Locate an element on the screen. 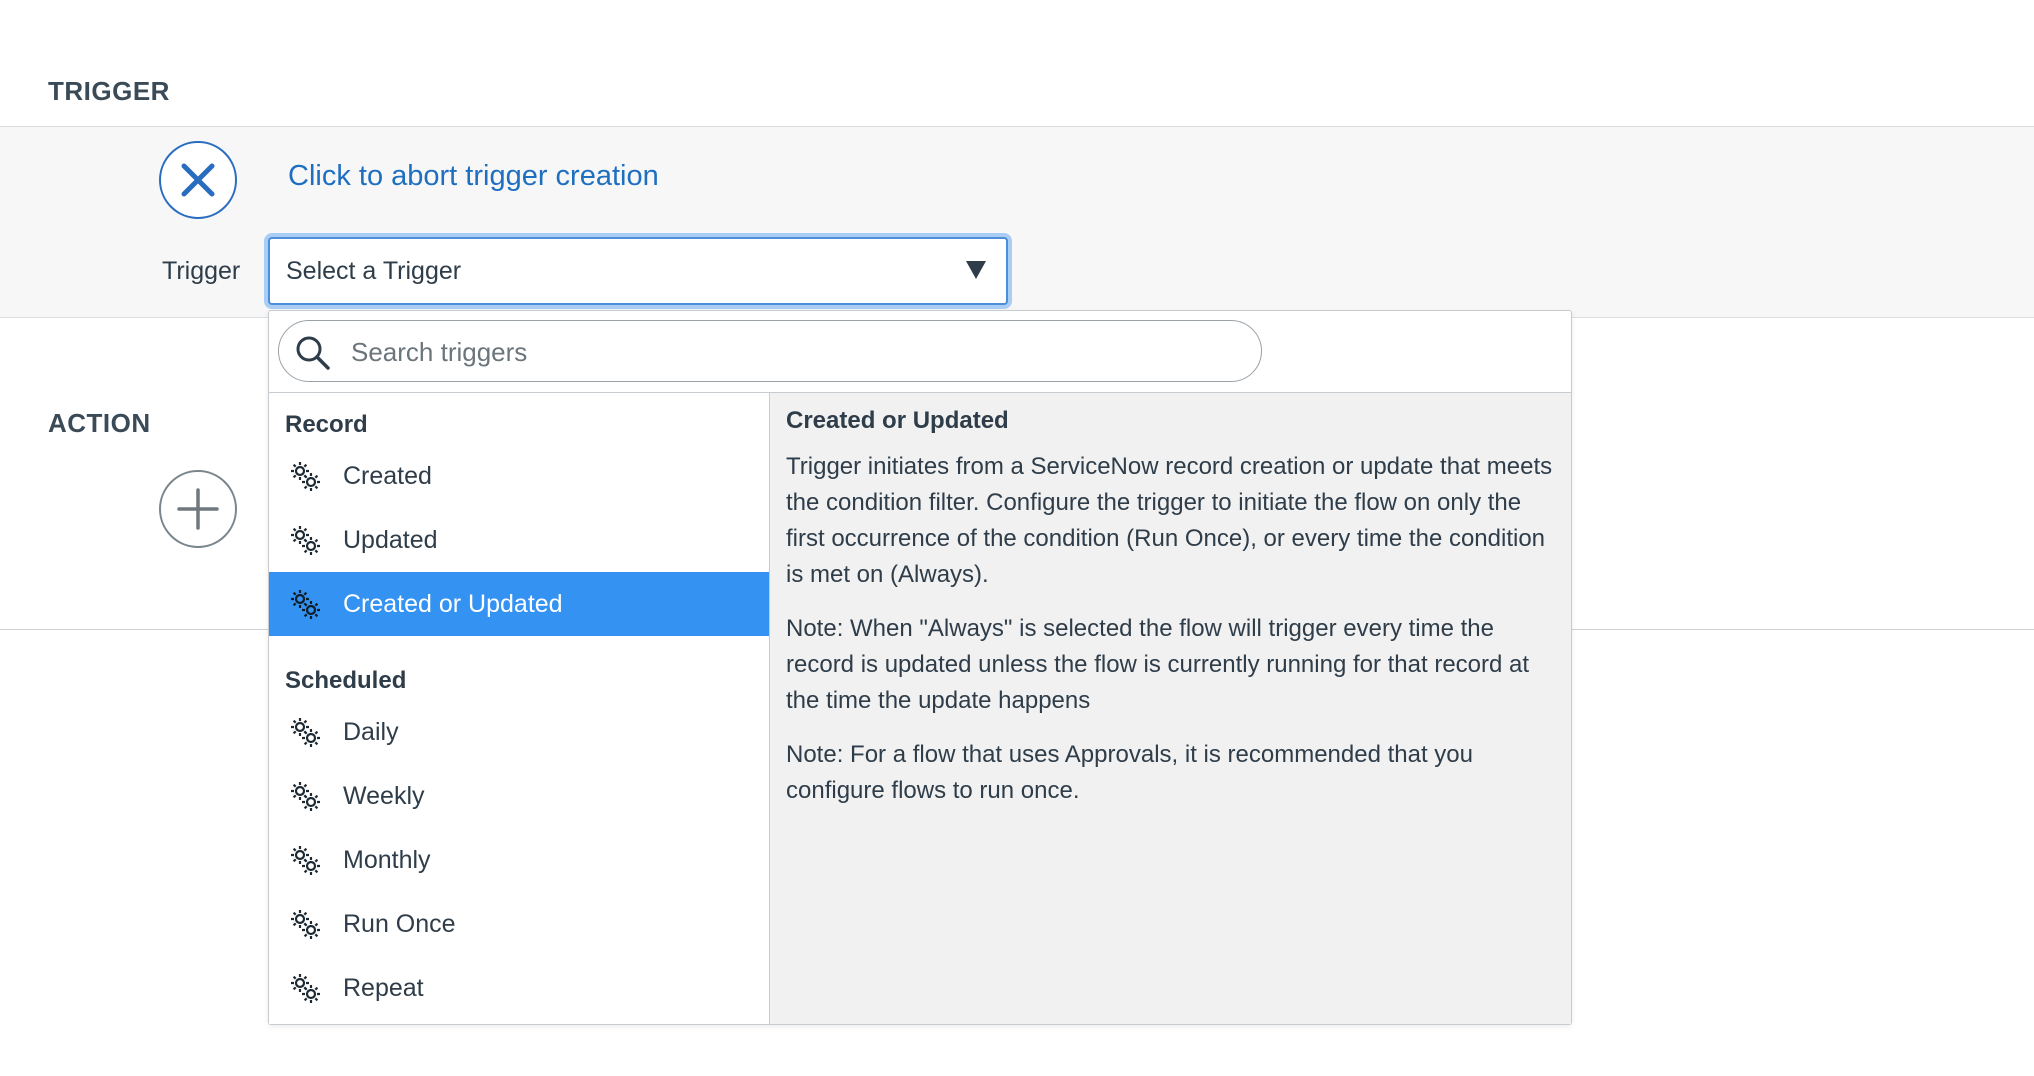 This screenshot has width=2034, height=1076. list-item-label: Daily is located at coordinates (371, 731).